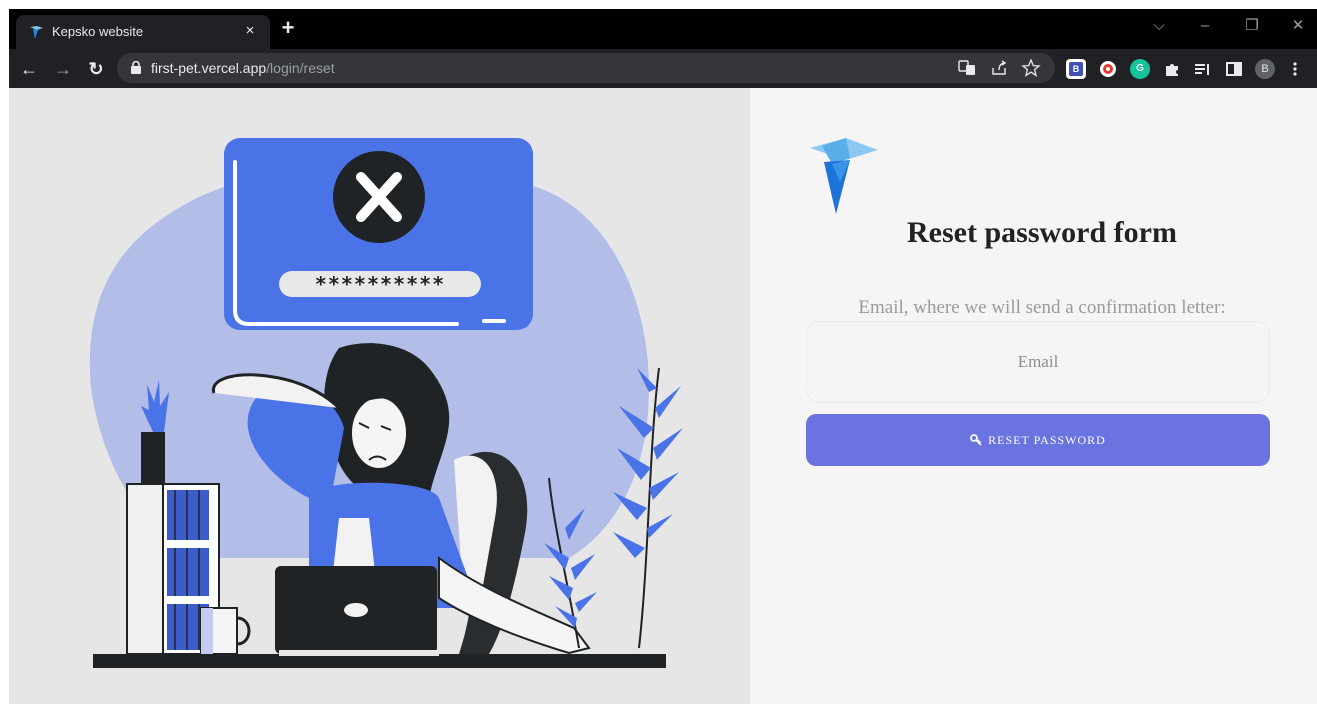 The width and height of the screenshot is (1317, 704). I want to click on browser-tab: Kepsko website ×, so click(143, 32).